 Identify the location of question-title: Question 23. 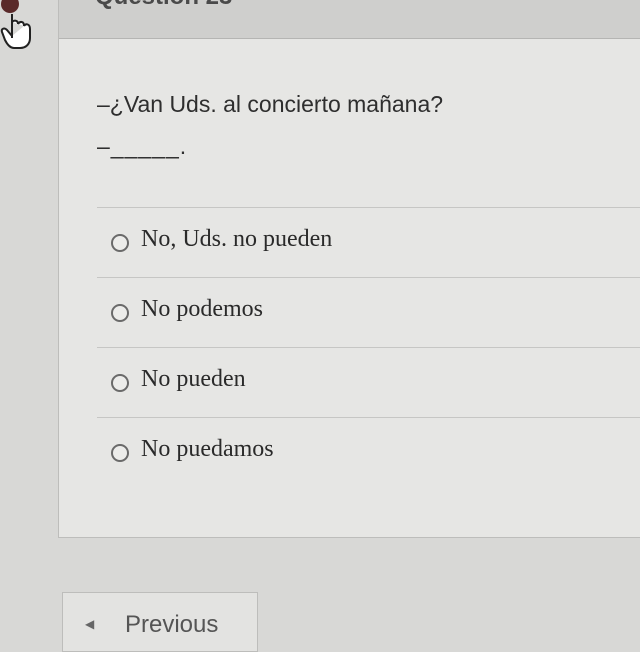
(163, 5).